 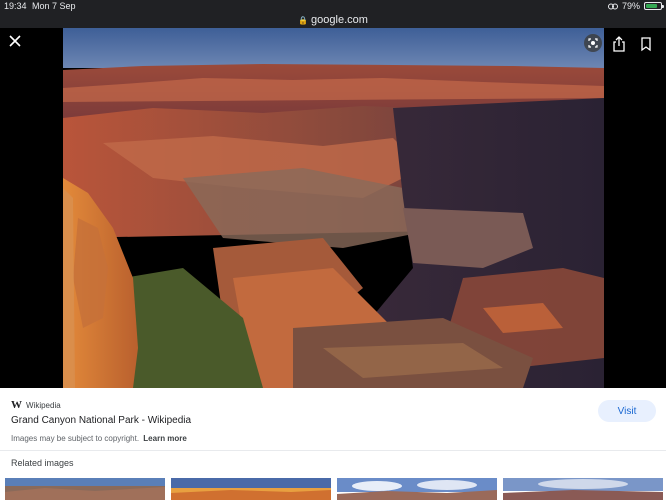 What do you see at coordinates (54, 6) in the screenshot?
I see `status-date: Mon 7 Sep` at bounding box center [54, 6].